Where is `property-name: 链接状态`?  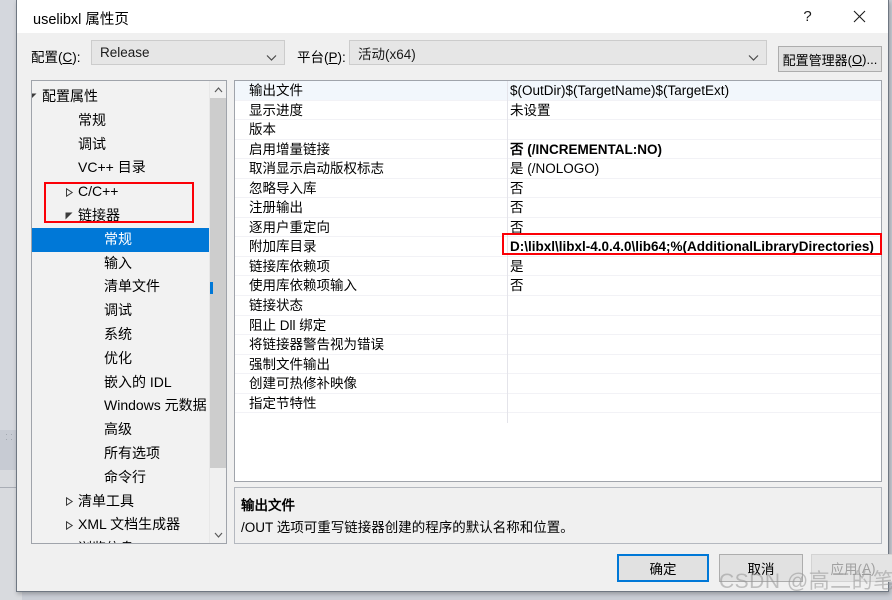 property-name: 链接状态 is located at coordinates (276, 306).